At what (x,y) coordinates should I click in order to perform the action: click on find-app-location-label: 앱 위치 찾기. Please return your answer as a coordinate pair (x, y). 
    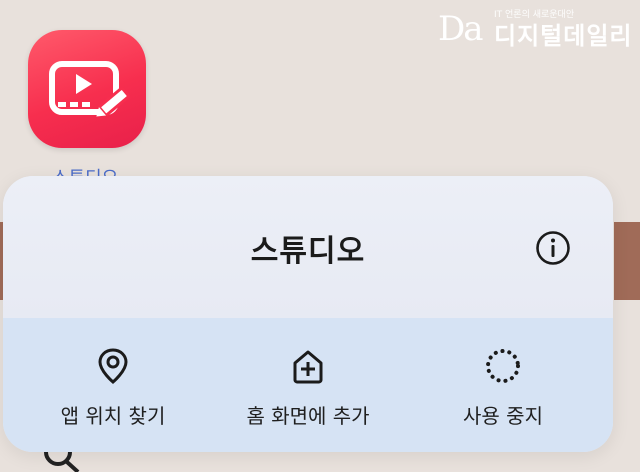
    Looking at the image, I should click on (113, 416).